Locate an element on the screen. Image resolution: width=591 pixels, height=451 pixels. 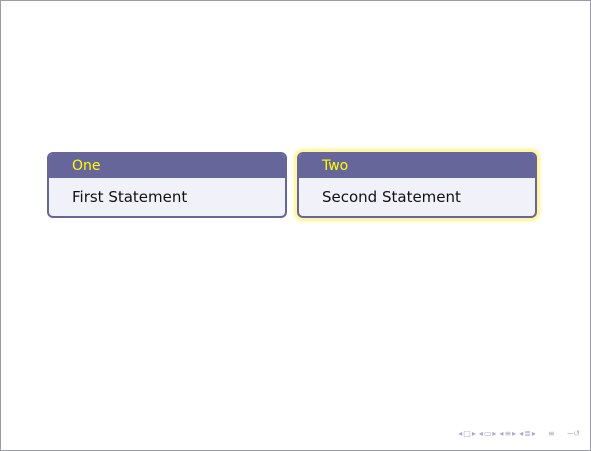
search-icon: ∽↺ is located at coordinates (573, 433).